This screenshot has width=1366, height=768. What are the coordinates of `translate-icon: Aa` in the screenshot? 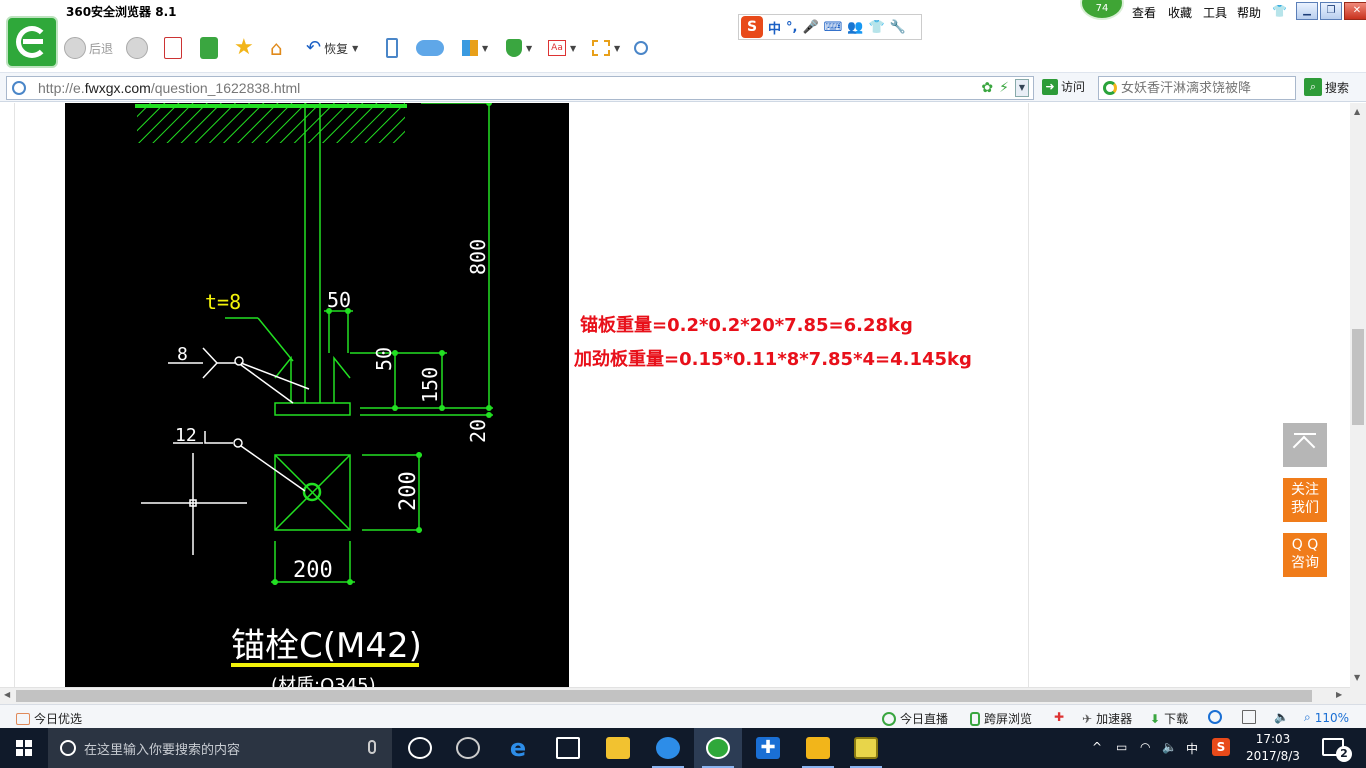 It's located at (557, 48).